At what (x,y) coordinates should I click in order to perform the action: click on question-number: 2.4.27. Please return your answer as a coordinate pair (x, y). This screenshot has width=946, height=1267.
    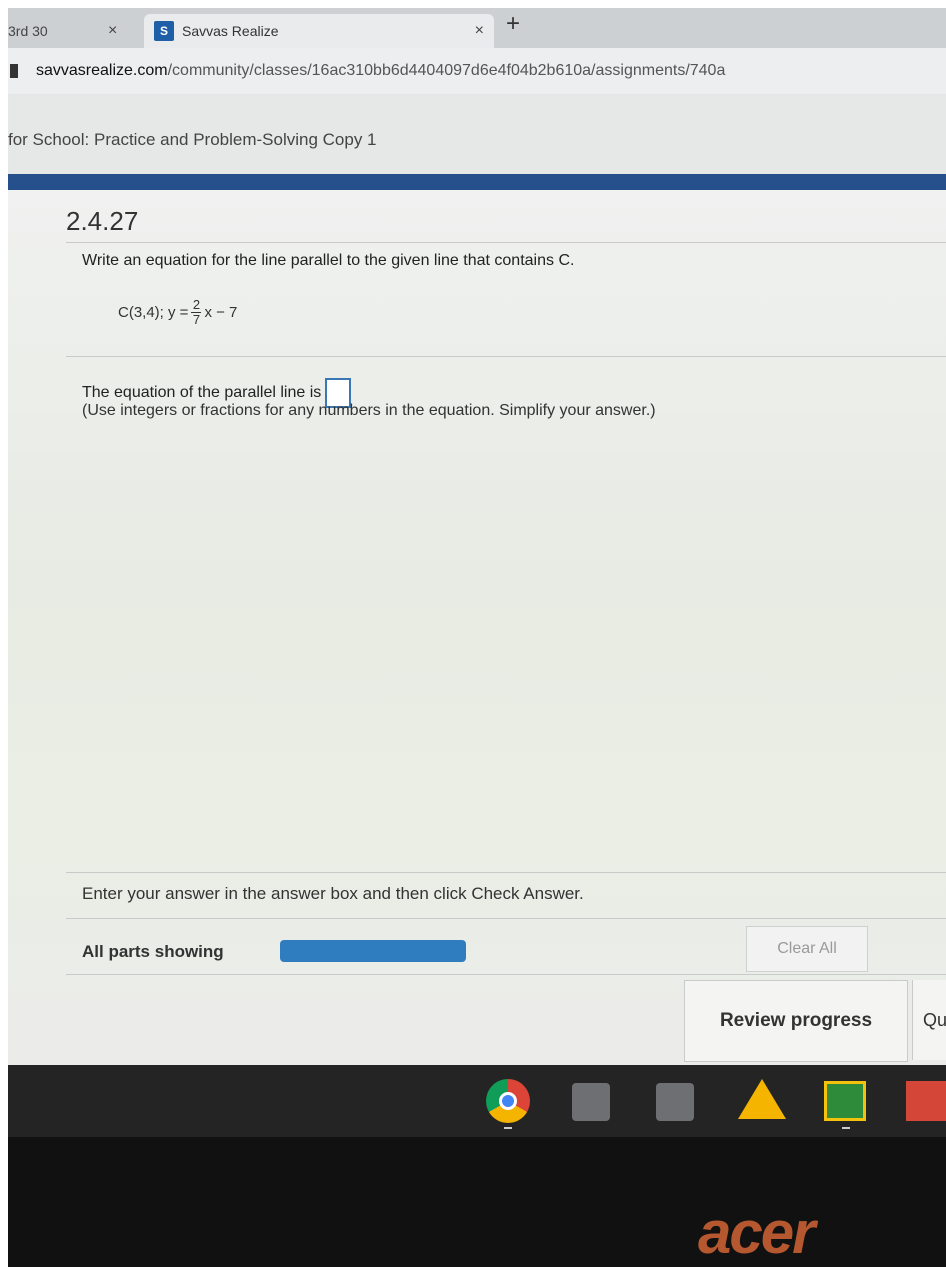
    Looking at the image, I should click on (102, 221).